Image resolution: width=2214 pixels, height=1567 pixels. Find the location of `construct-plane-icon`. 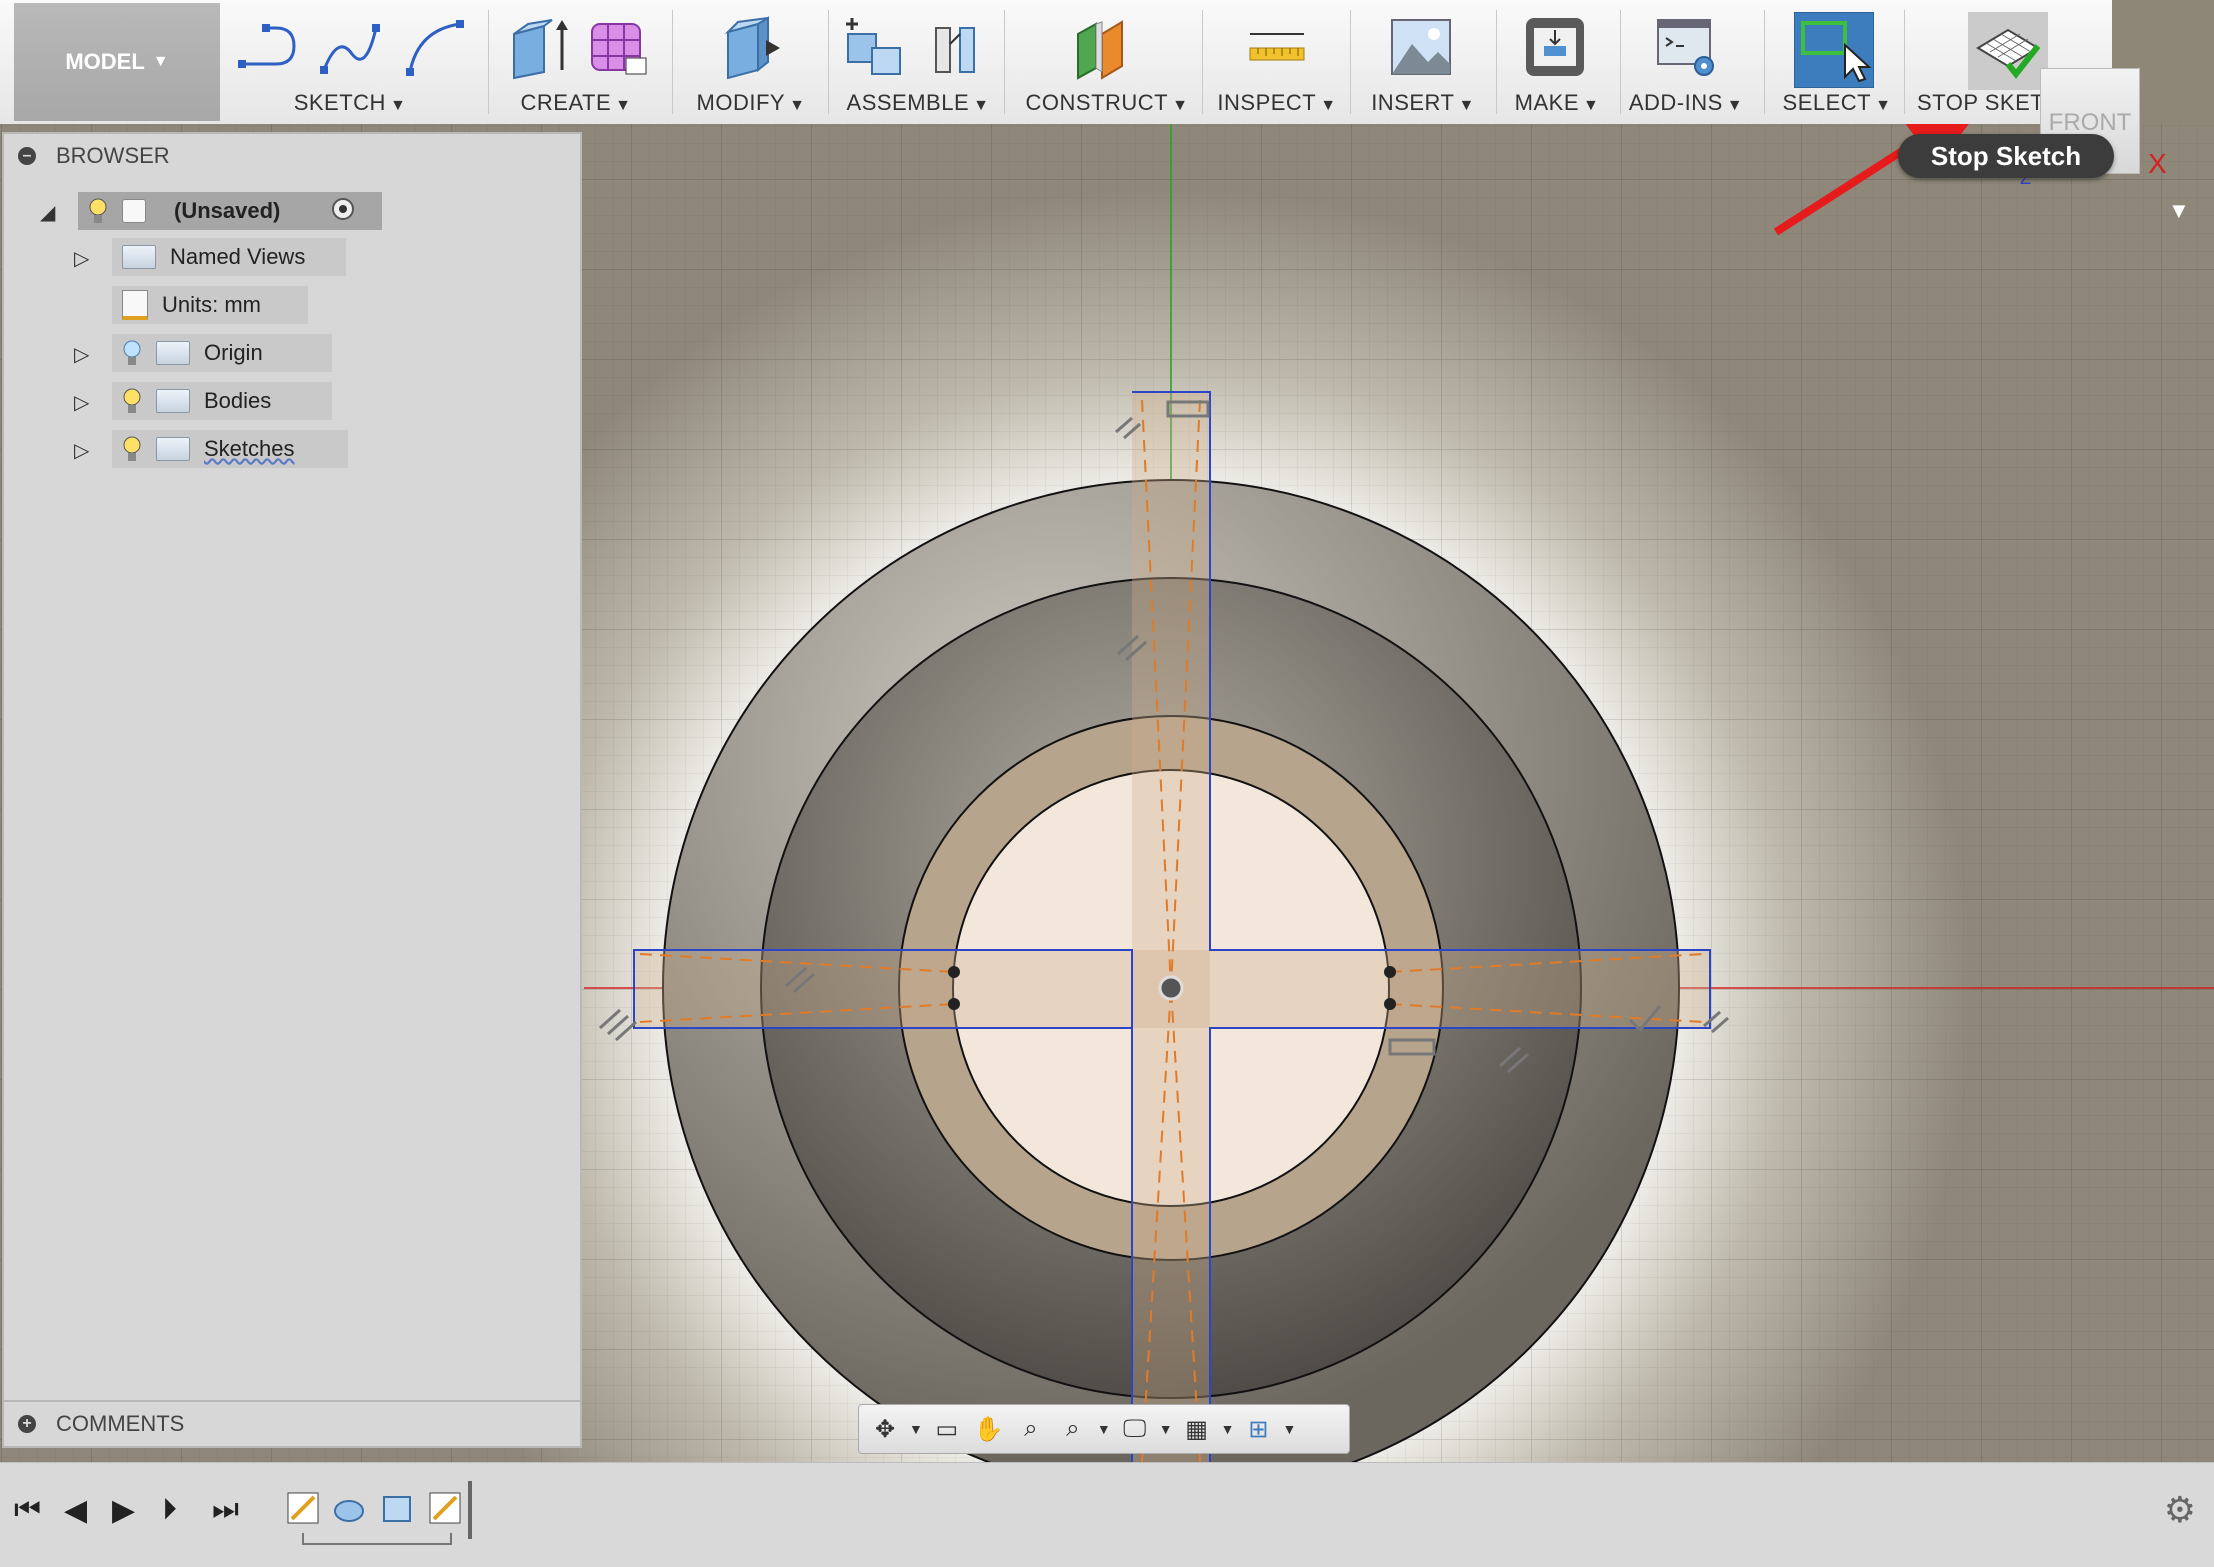

construct-plane-icon is located at coordinates (1107, 47).